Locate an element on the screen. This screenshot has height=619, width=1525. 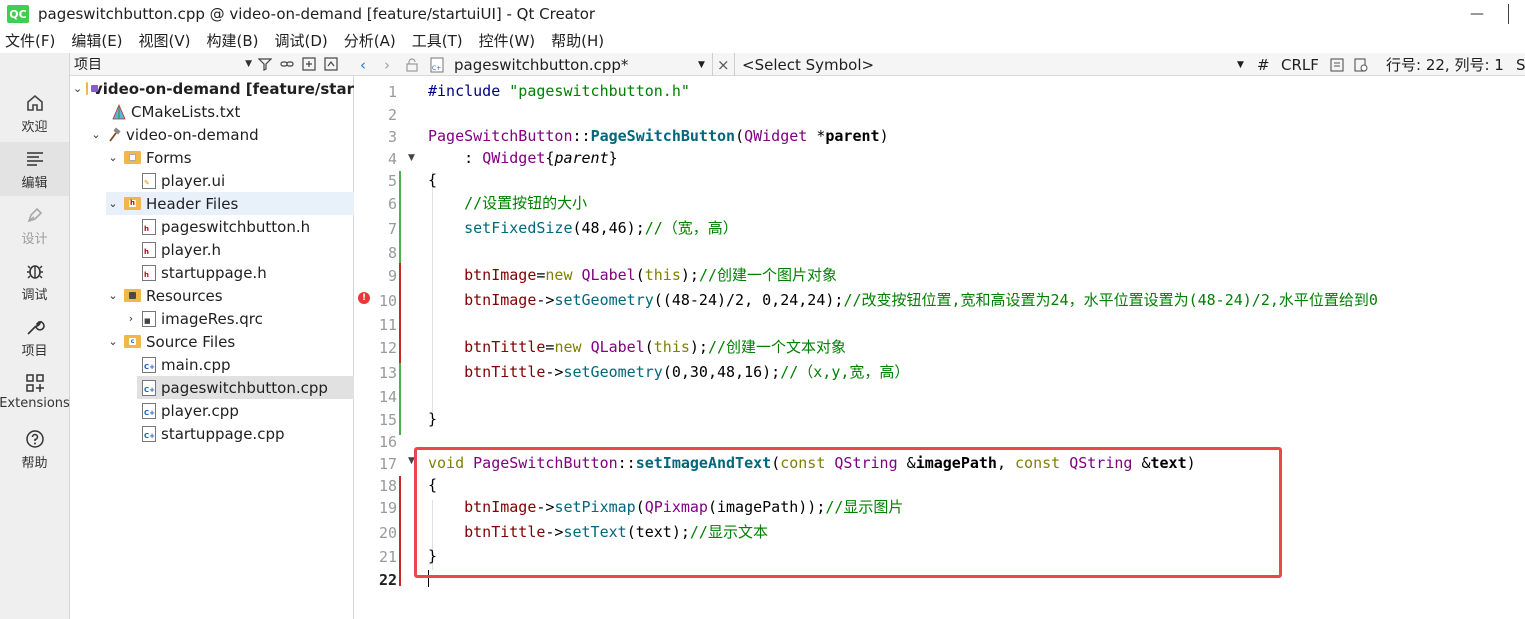
expanded-arrow-icon: ⌄ is located at coordinates (96, 134).